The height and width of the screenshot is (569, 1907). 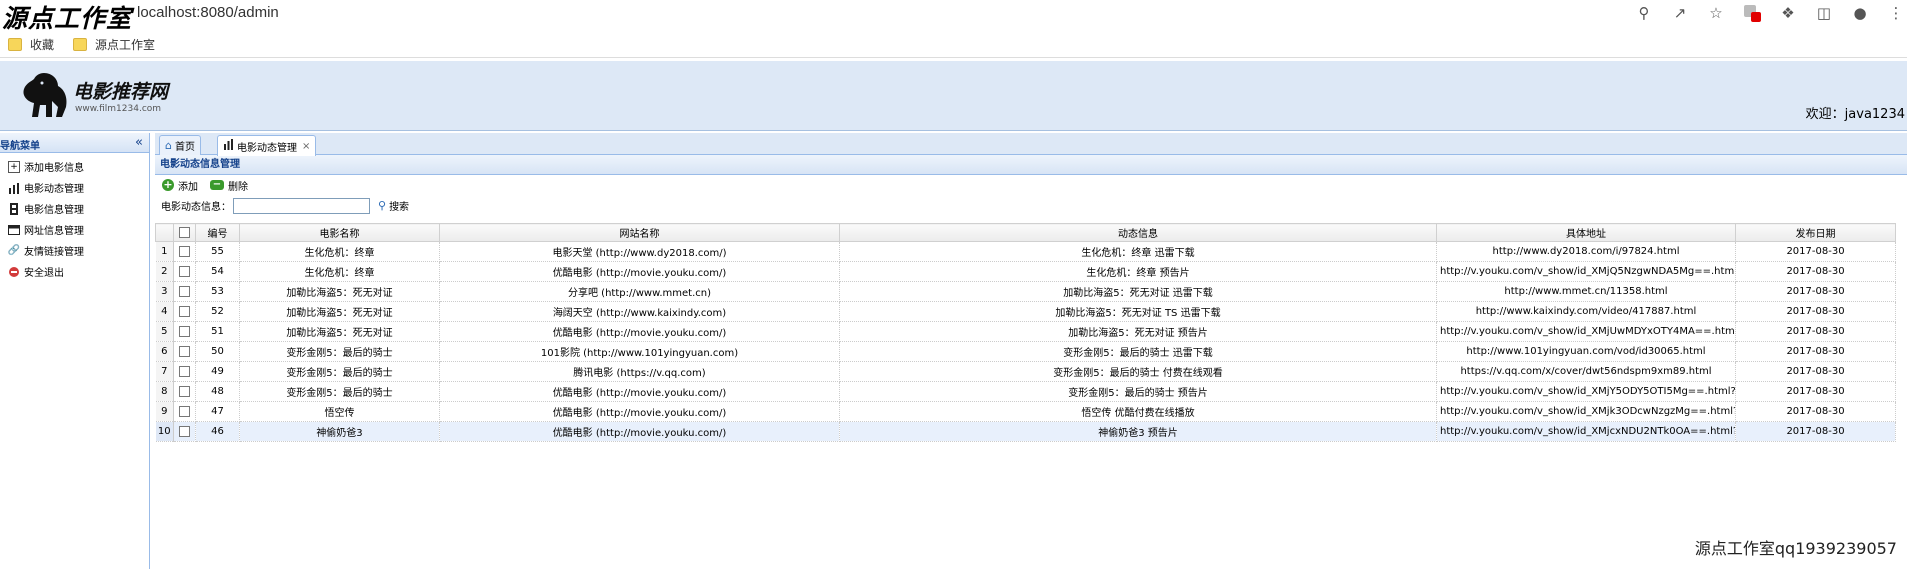 I want to click on col-header-url: 具体地址, so click(x=1586, y=232).